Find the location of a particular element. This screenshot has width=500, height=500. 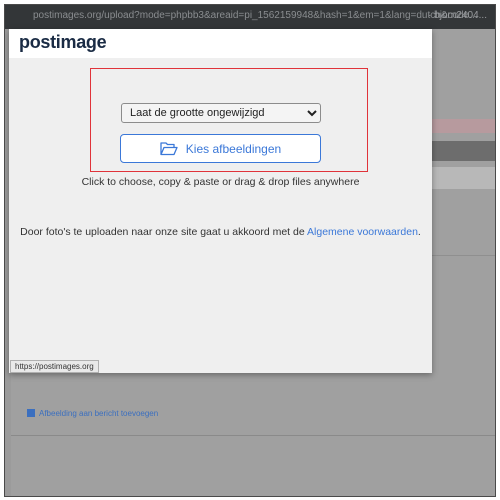

background-toolbar-strip is located at coordinates (463, 151).